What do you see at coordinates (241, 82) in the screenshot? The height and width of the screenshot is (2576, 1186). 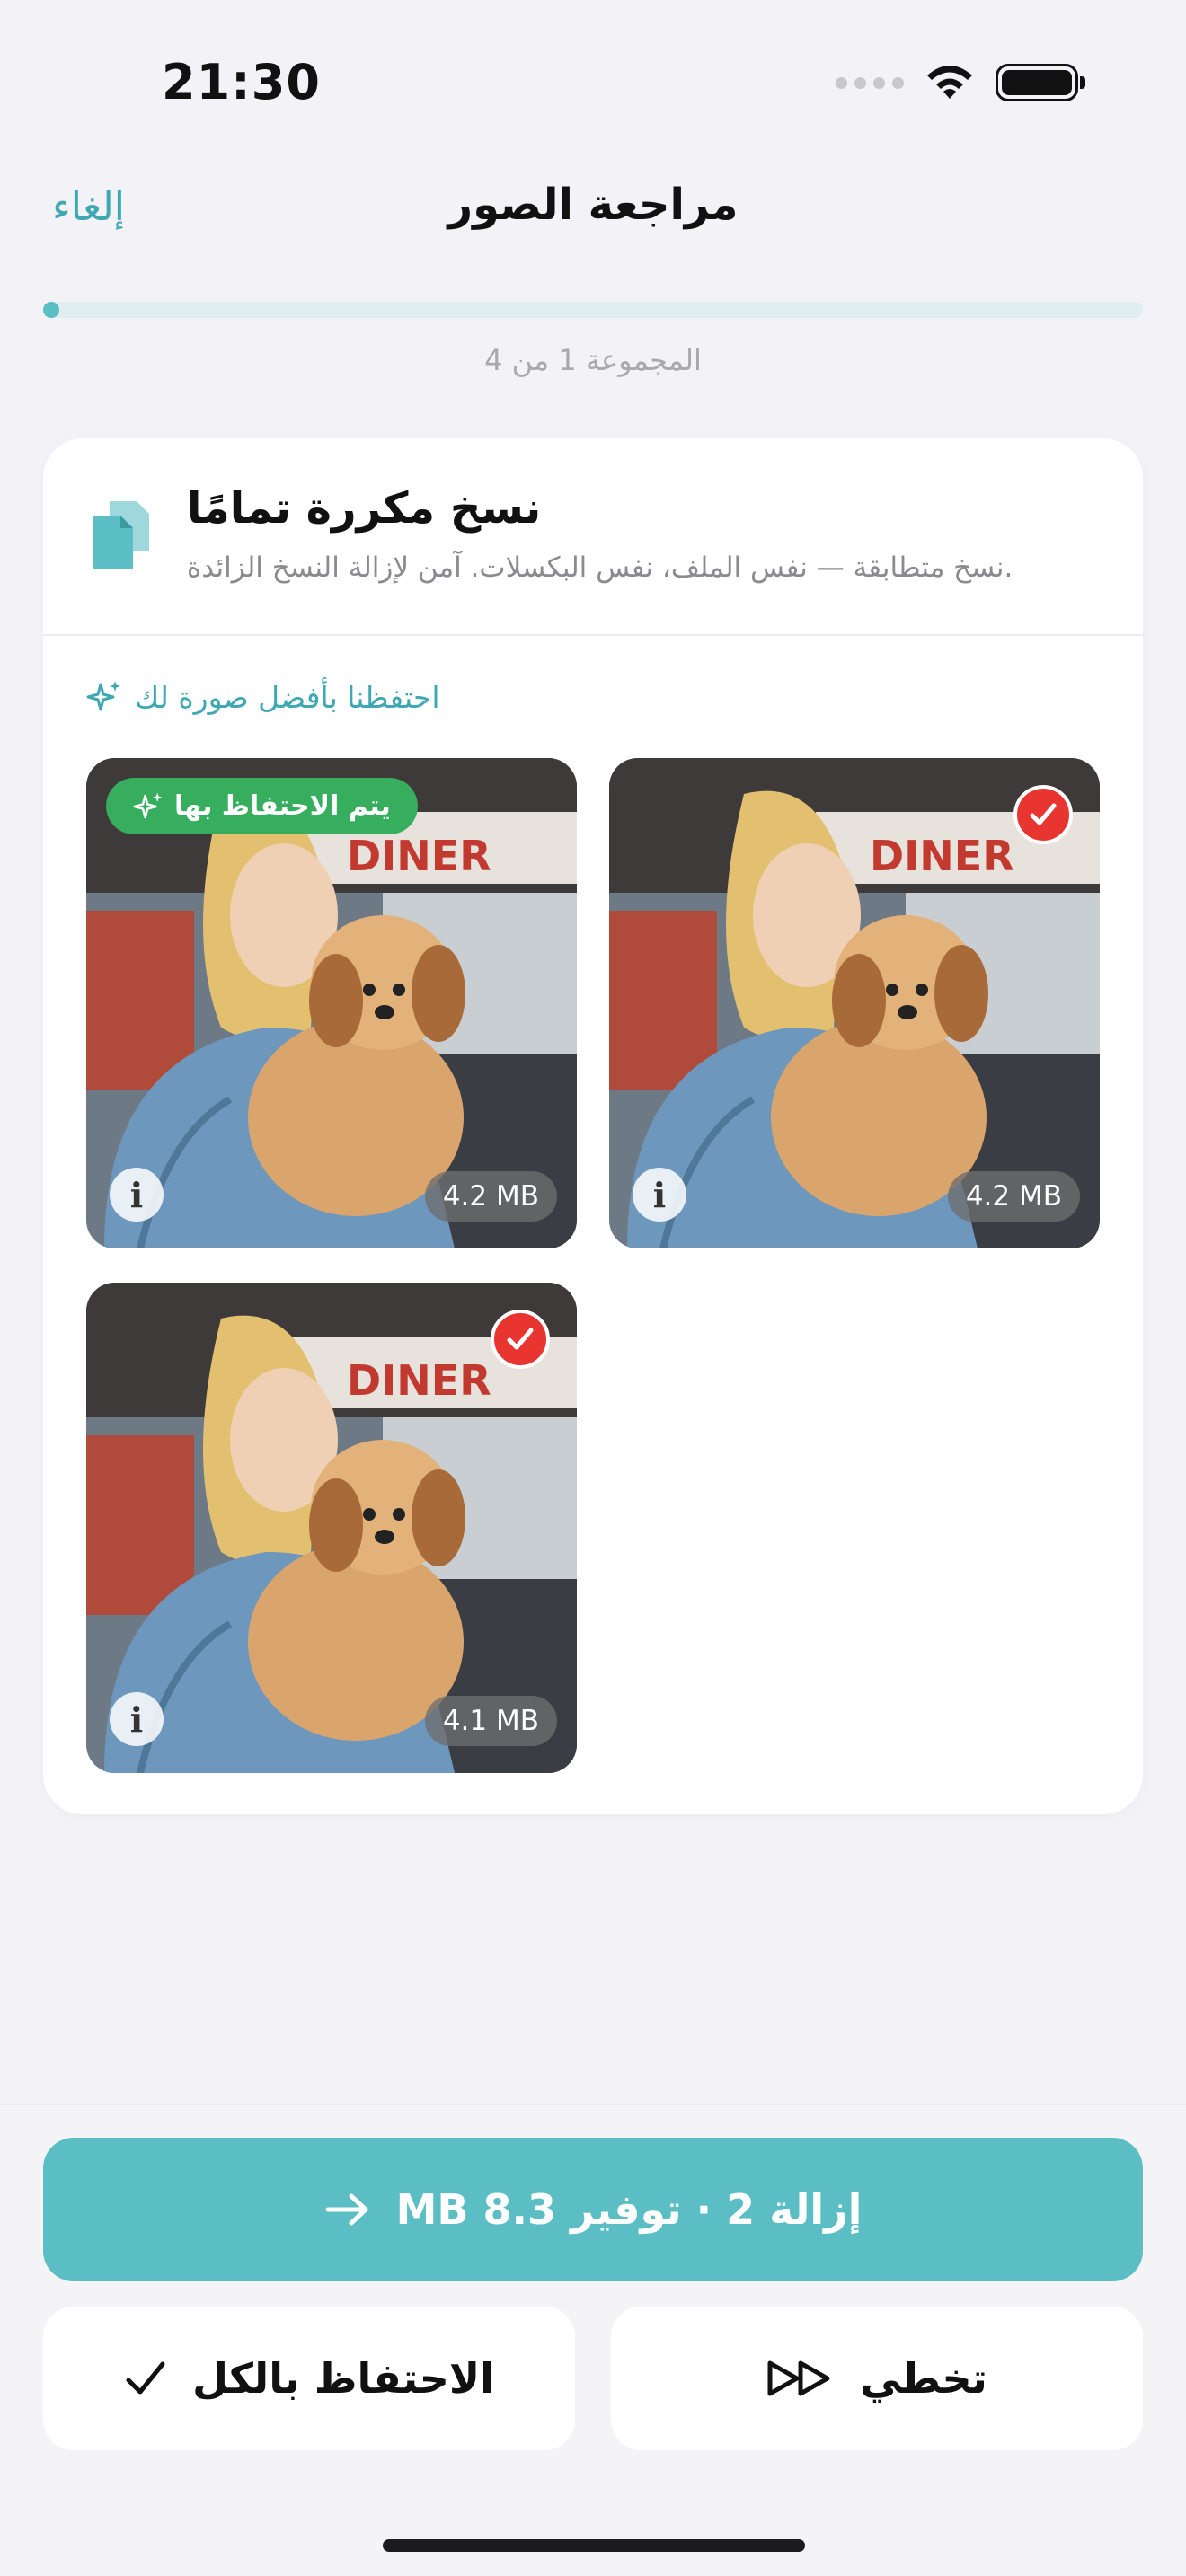 I see `status-time: 21:30` at bounding box center [241, 82].